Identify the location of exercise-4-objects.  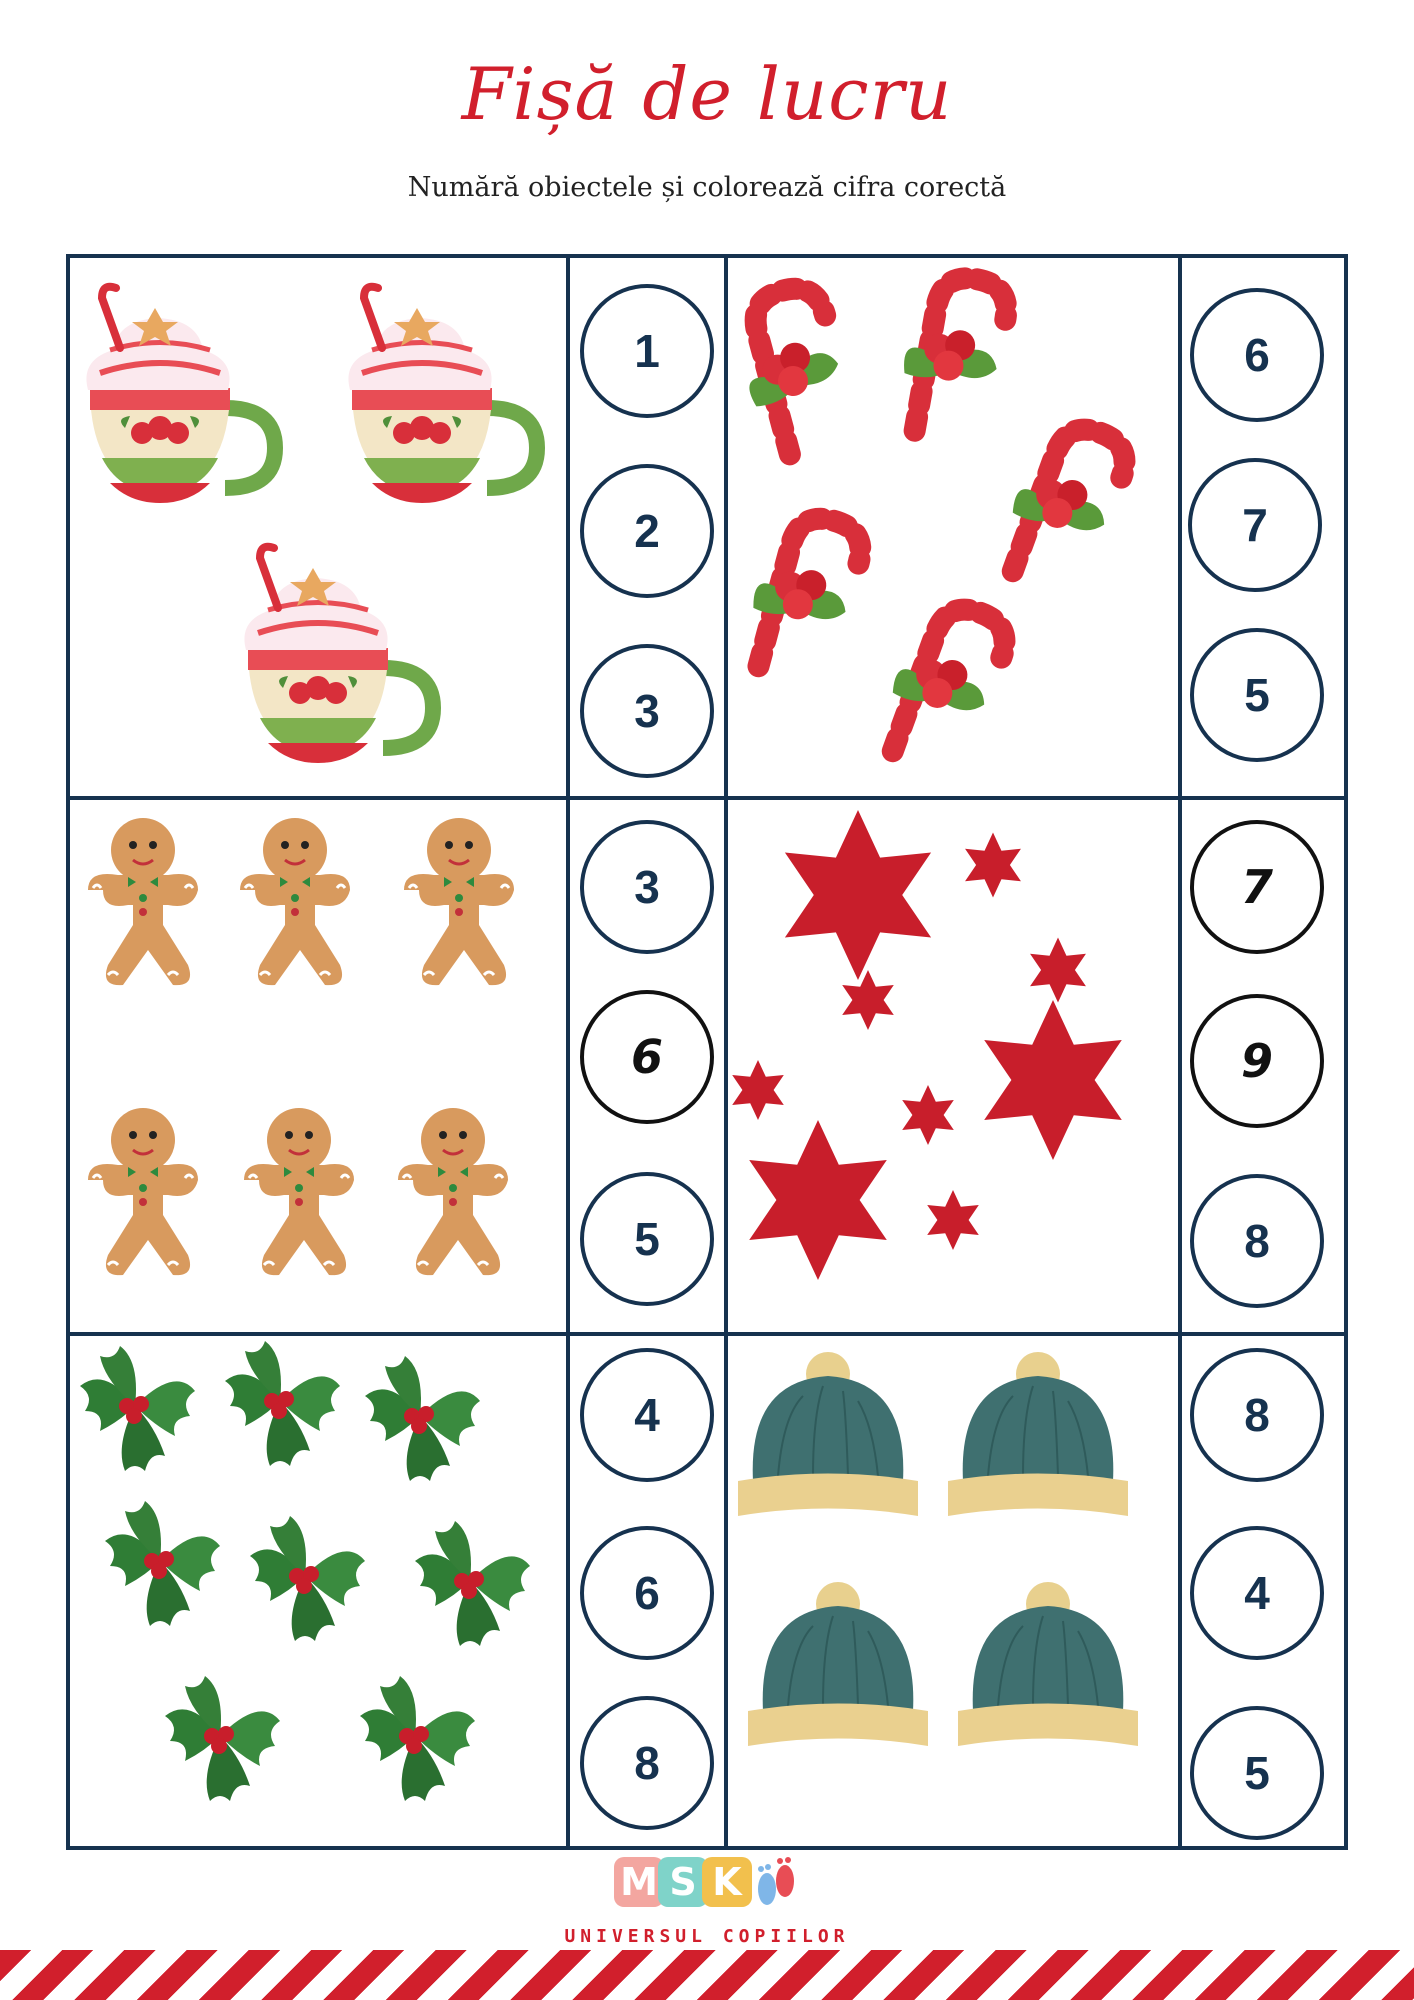
(953, 1066).